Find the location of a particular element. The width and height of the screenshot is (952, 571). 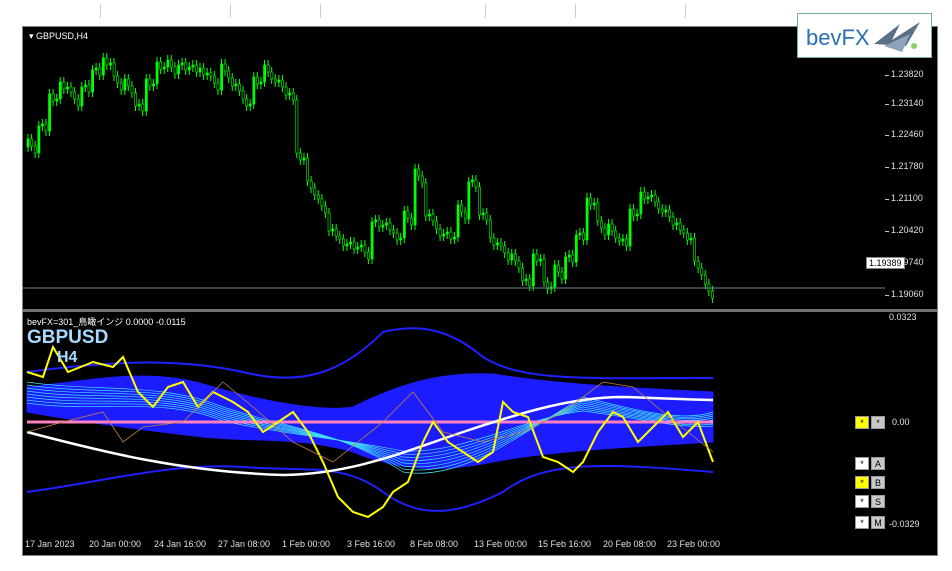

b-button: B is located at coordinates (878, 482).